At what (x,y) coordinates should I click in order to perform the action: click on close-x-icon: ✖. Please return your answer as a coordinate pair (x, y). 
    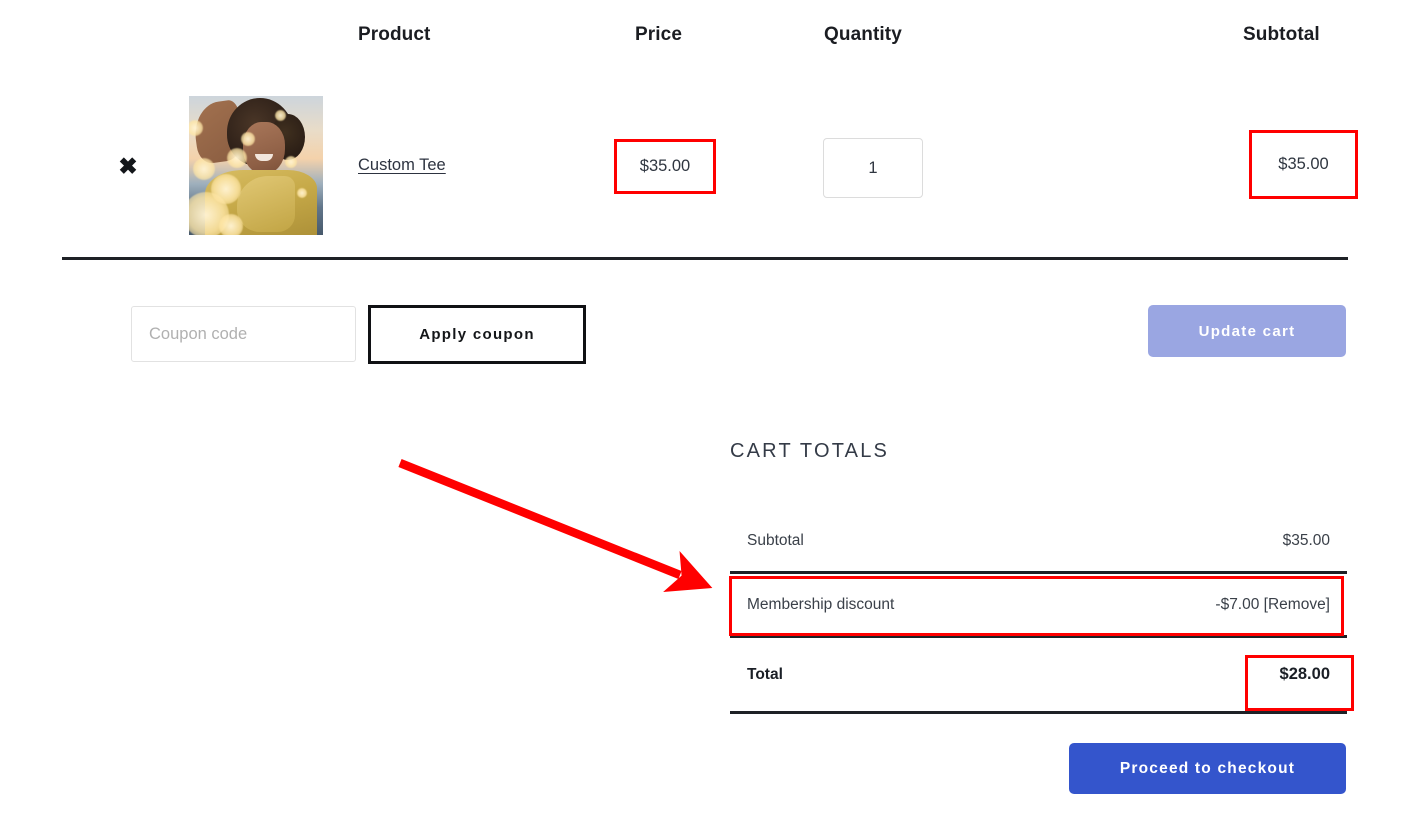
    Looking at the image, I should click on (128, 165).